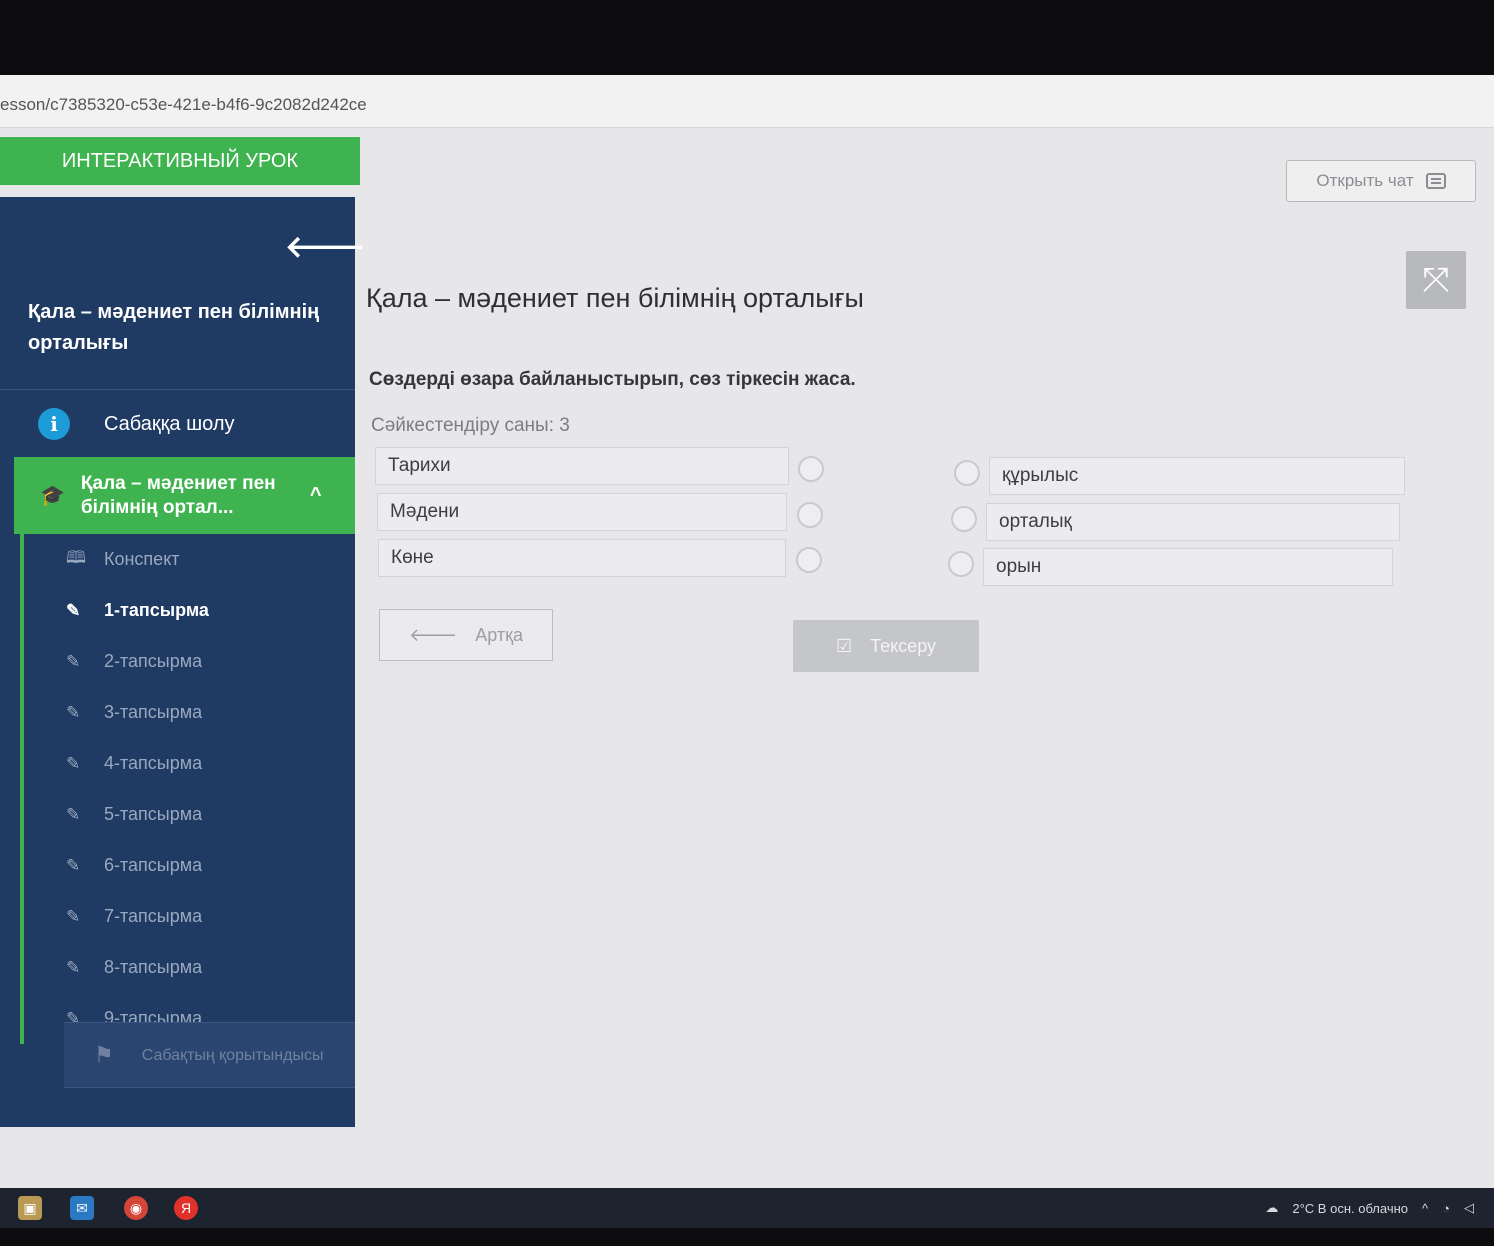  I want to click on sidebar-item-task-3: ✎ 3-тапсырма, so click(187, 712).